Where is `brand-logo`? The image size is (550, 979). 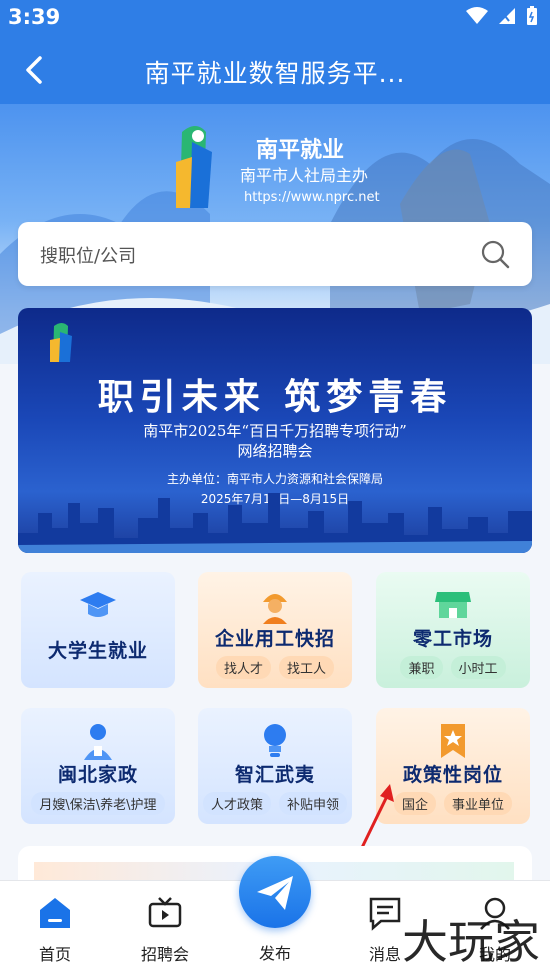 brand-logo is located at coordinates (194, 167).